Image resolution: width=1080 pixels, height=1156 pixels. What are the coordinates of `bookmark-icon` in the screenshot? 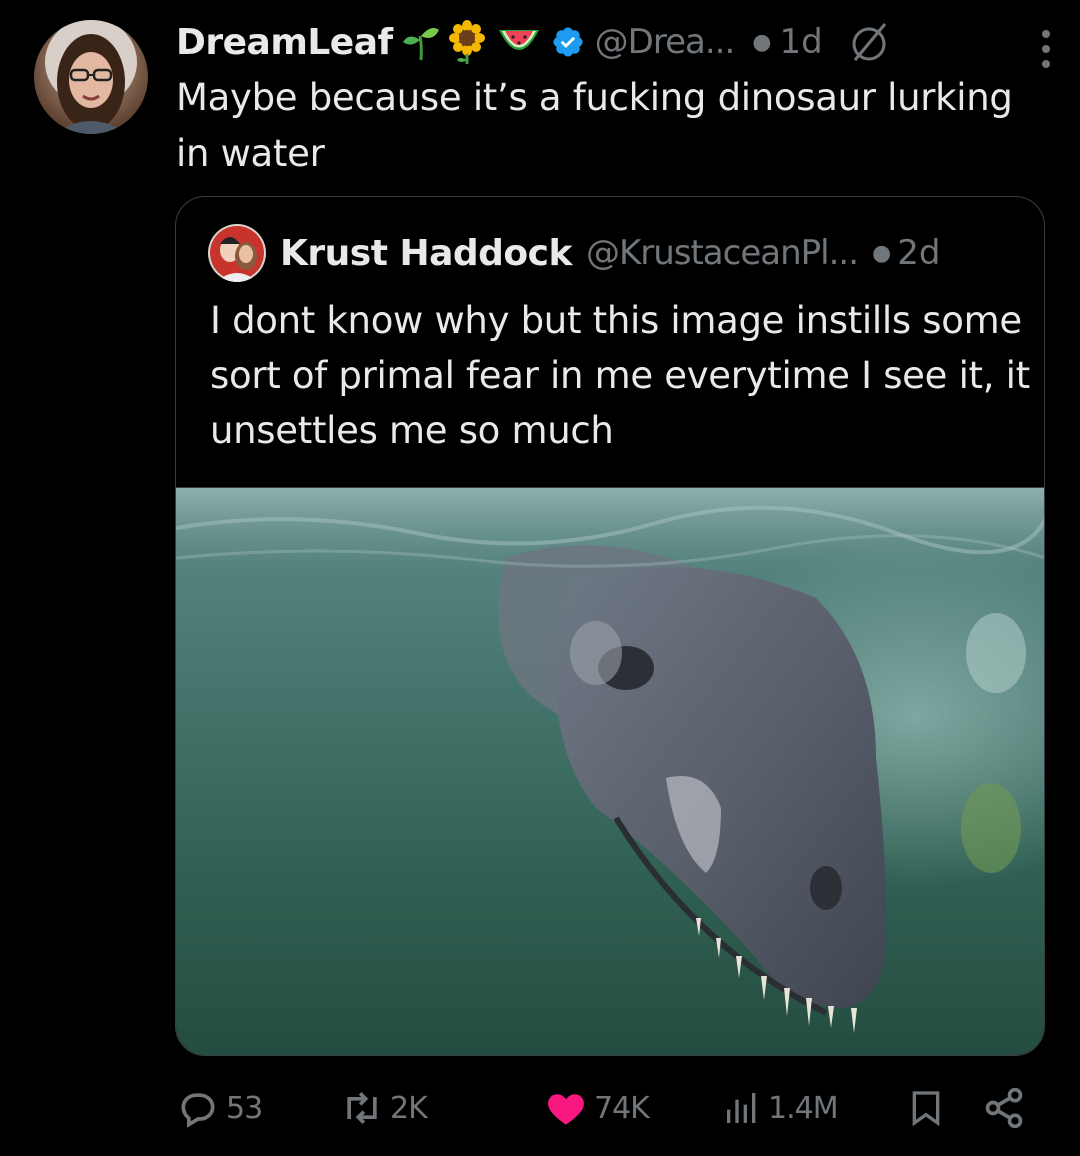 It's located at (926, 1109).